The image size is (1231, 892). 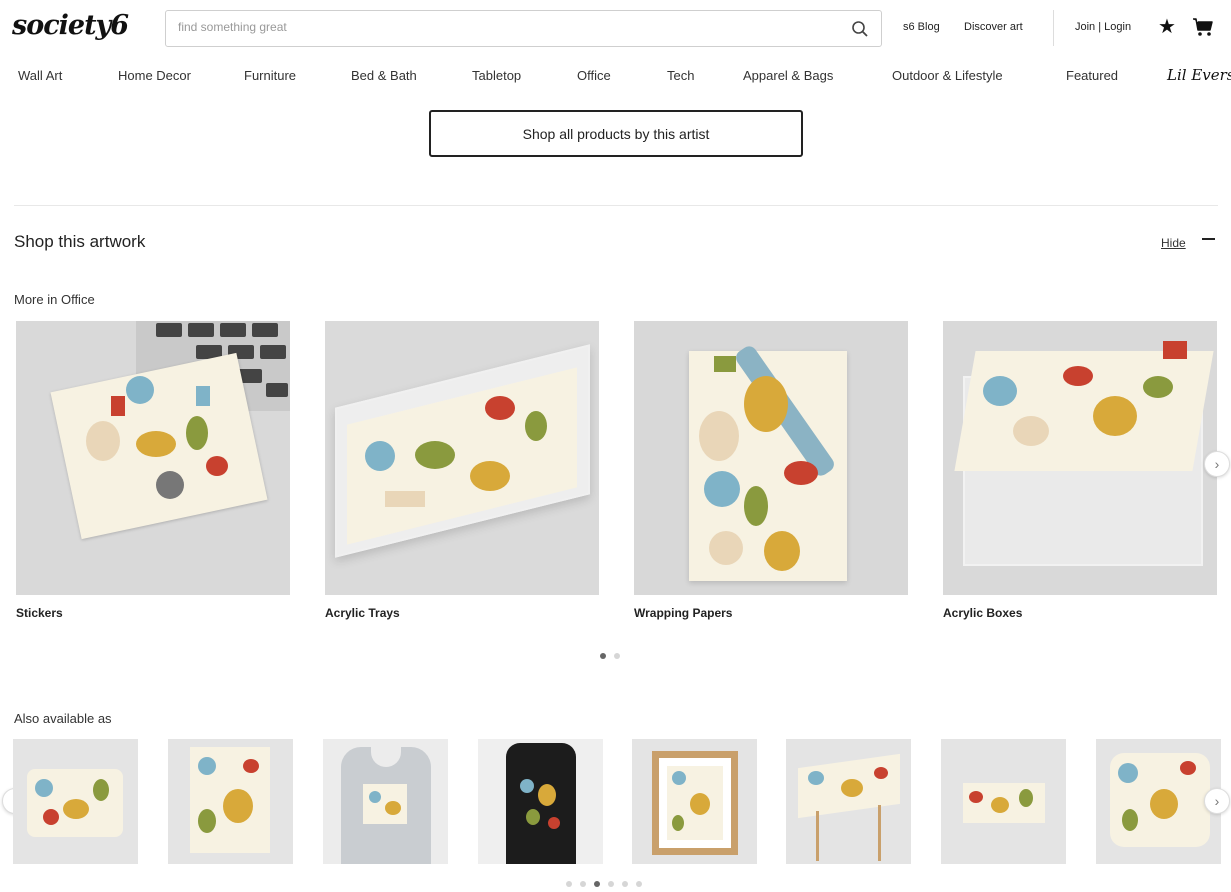 What do you see at coordinates (230, 801) in the screenshot?
I see `thumb-art-print` at bounding box center [230, 801].